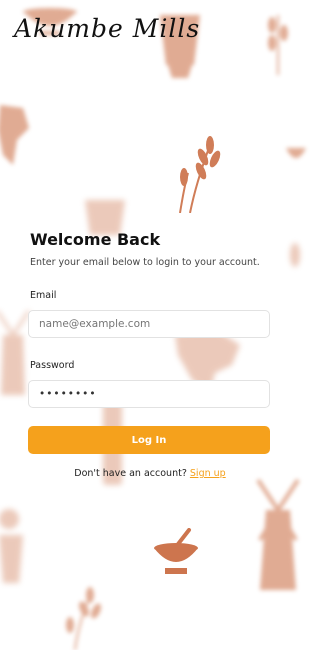 Image resolution: width=320 pixels, height=650 pixels. Describe the element at coordinates (208, 473) in the screenshot. I see `signup-link: Sign up` at that location.